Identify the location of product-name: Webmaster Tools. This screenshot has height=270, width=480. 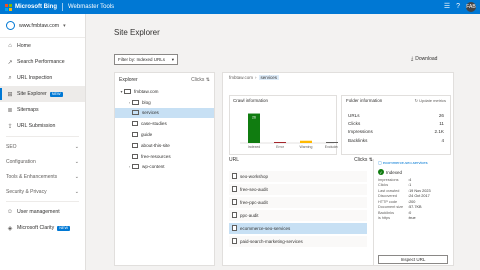
(91, 7).